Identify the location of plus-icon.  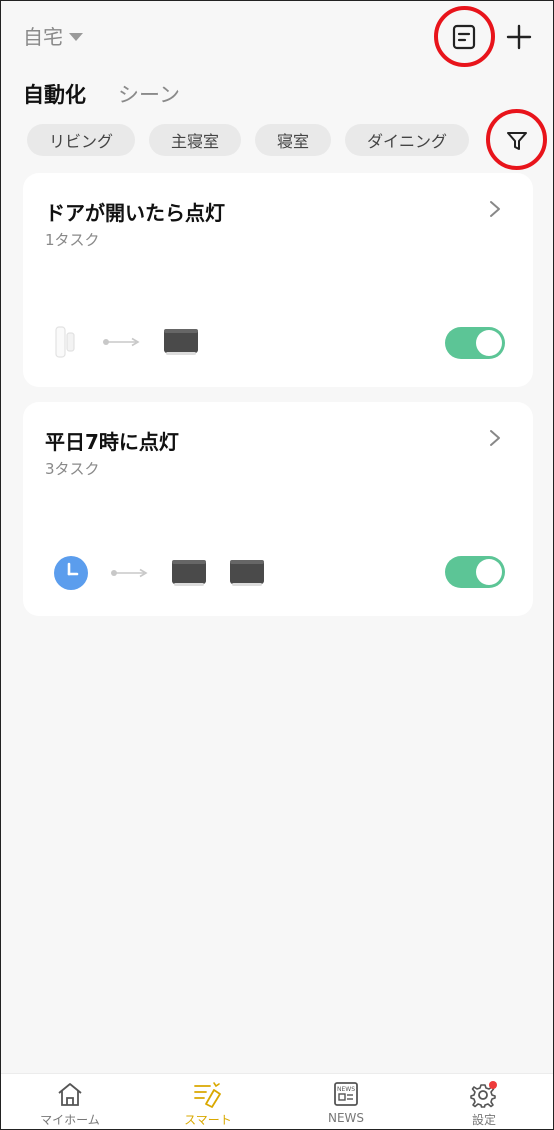
(519, 37).